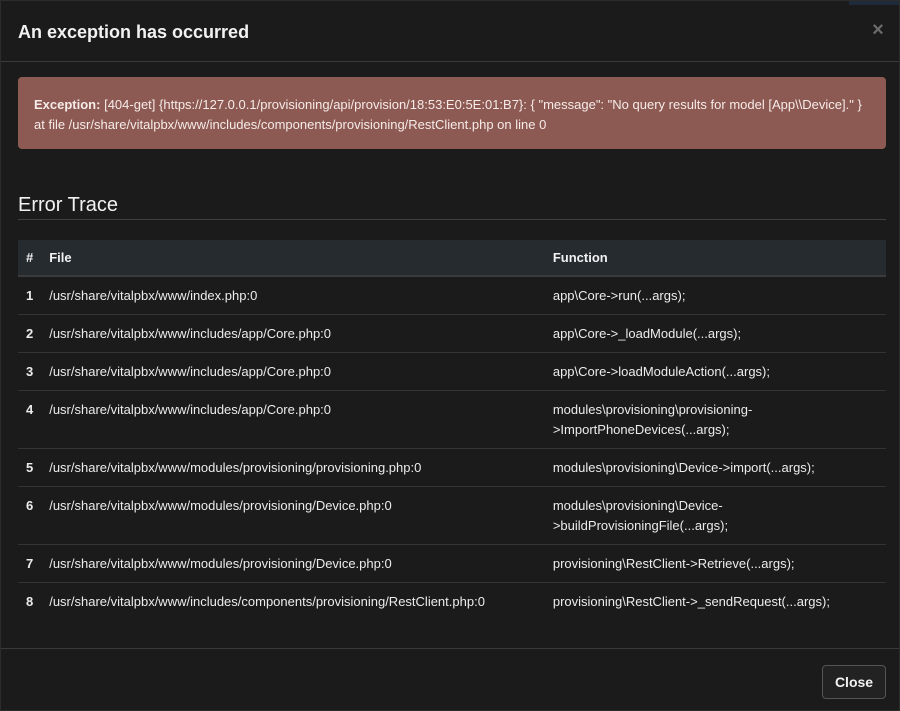  Describe the element at coordinates (30, 295) in the screenshot. I see `row-num: 1` at that location.